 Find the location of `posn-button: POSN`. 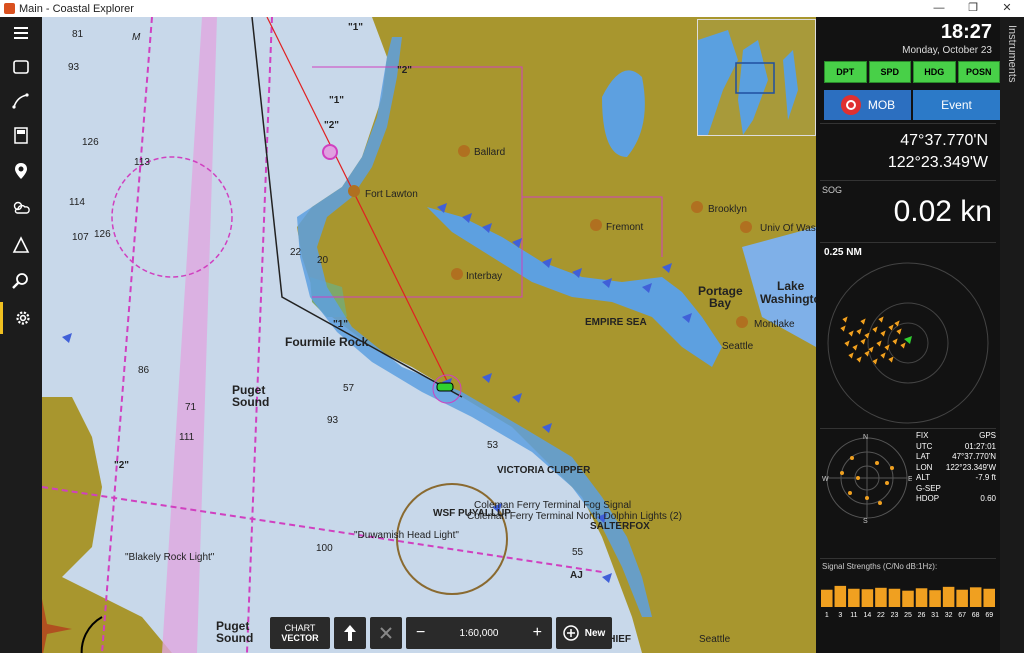

posn-button: POSN is located at coordinates (978, 72).